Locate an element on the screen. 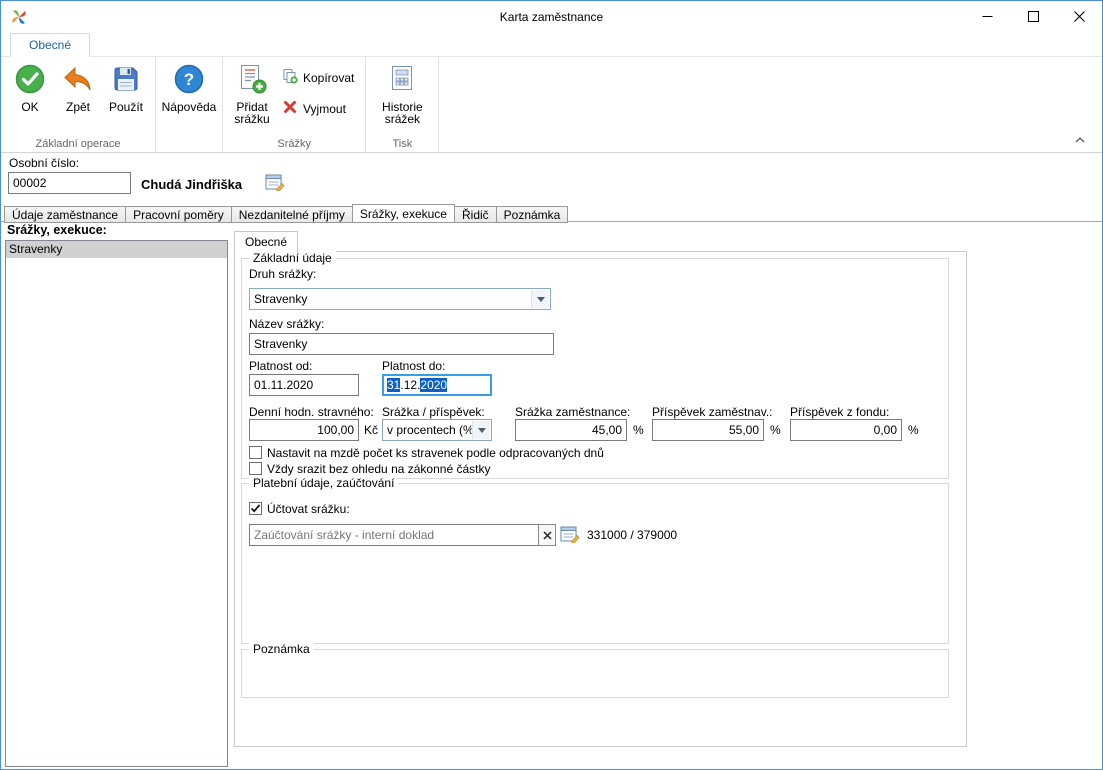 The width and height of the screenshot is (1103, 770). tab-poznamka: Poznámka is located at coordinates (532, 214).